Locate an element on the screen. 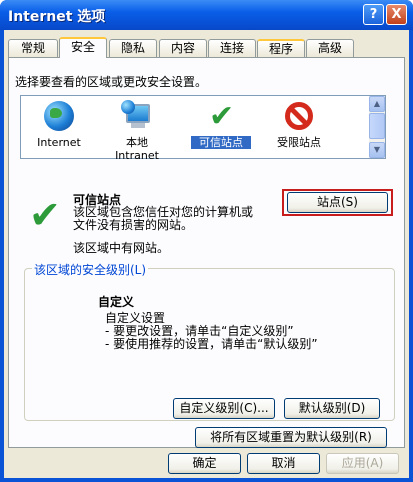 The height and width of the screenshot is (482, 413). window-title: Internet 选项 is located at coordinates (57, 17).